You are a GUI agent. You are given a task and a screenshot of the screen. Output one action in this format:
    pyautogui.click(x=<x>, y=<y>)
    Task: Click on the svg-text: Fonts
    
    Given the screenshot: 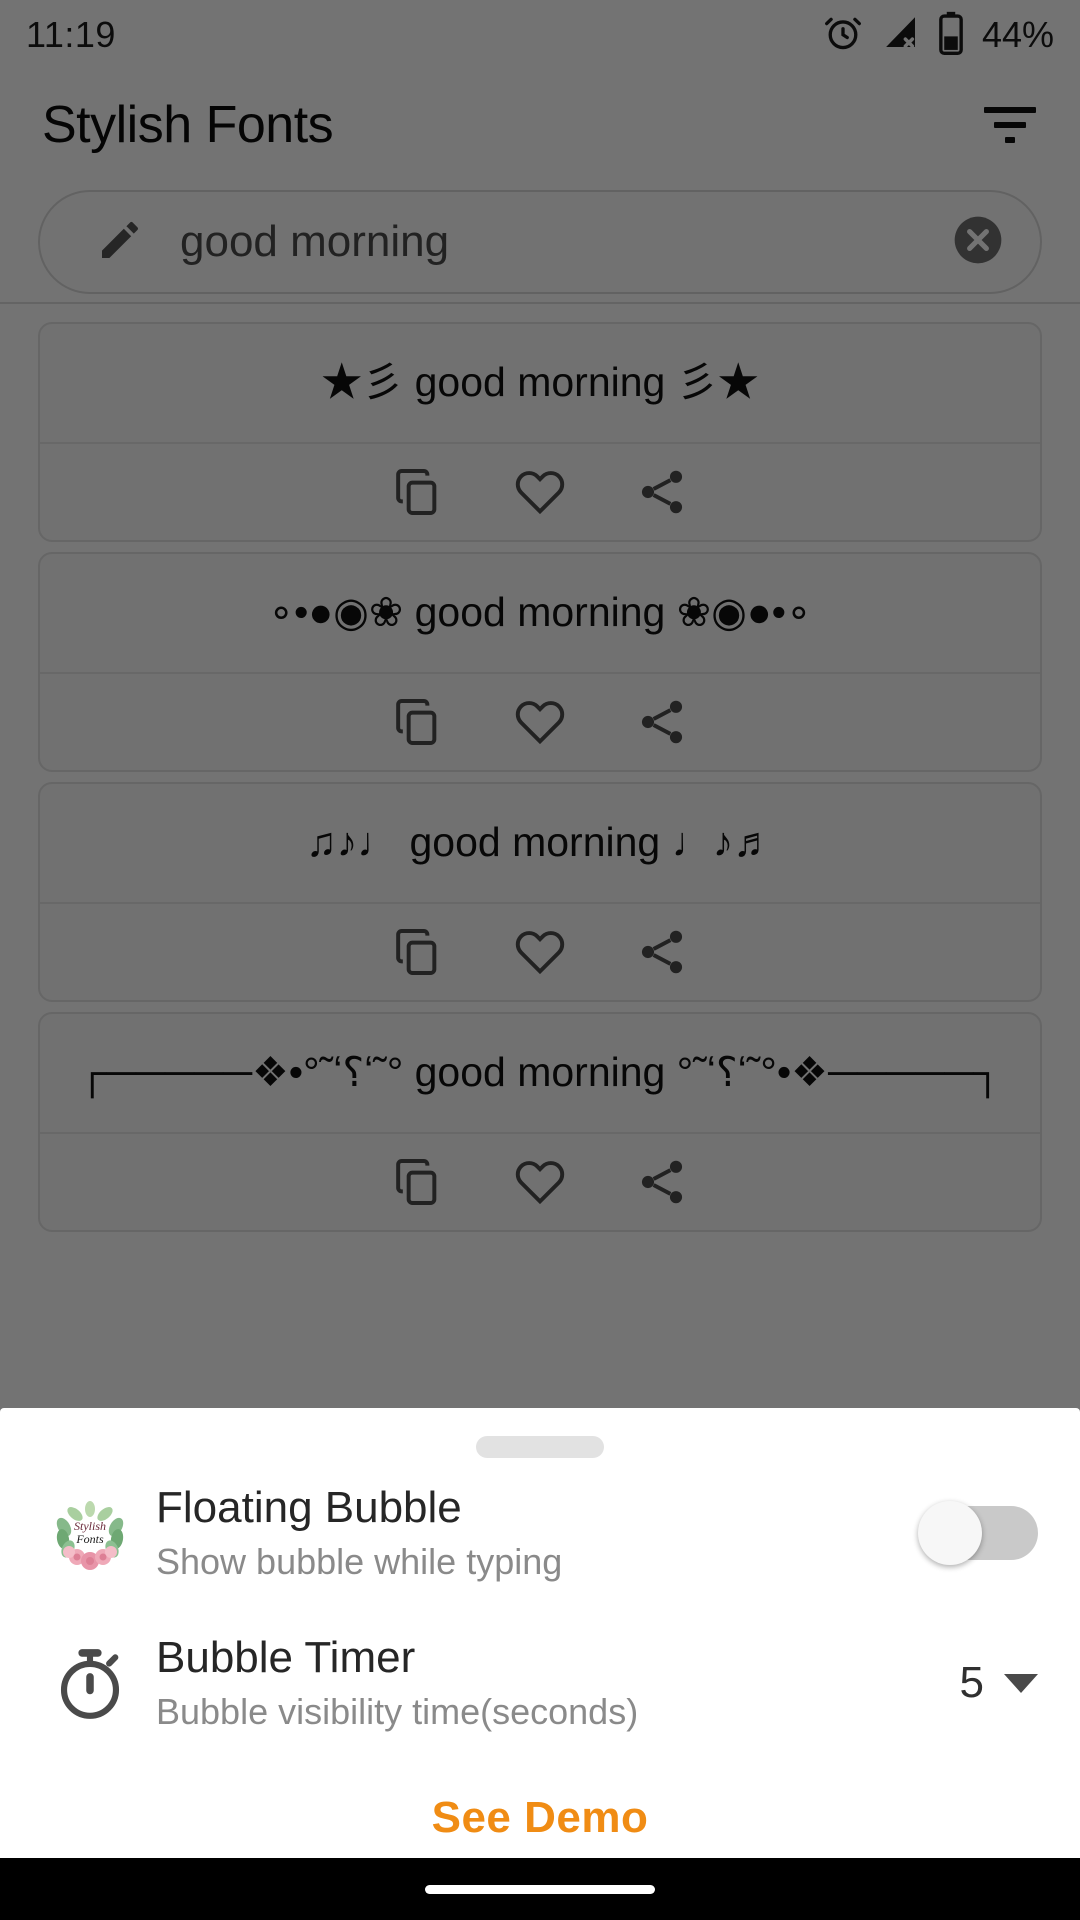 What is the action you would take?
    pyautogui.click(x=89, y=1539)
    